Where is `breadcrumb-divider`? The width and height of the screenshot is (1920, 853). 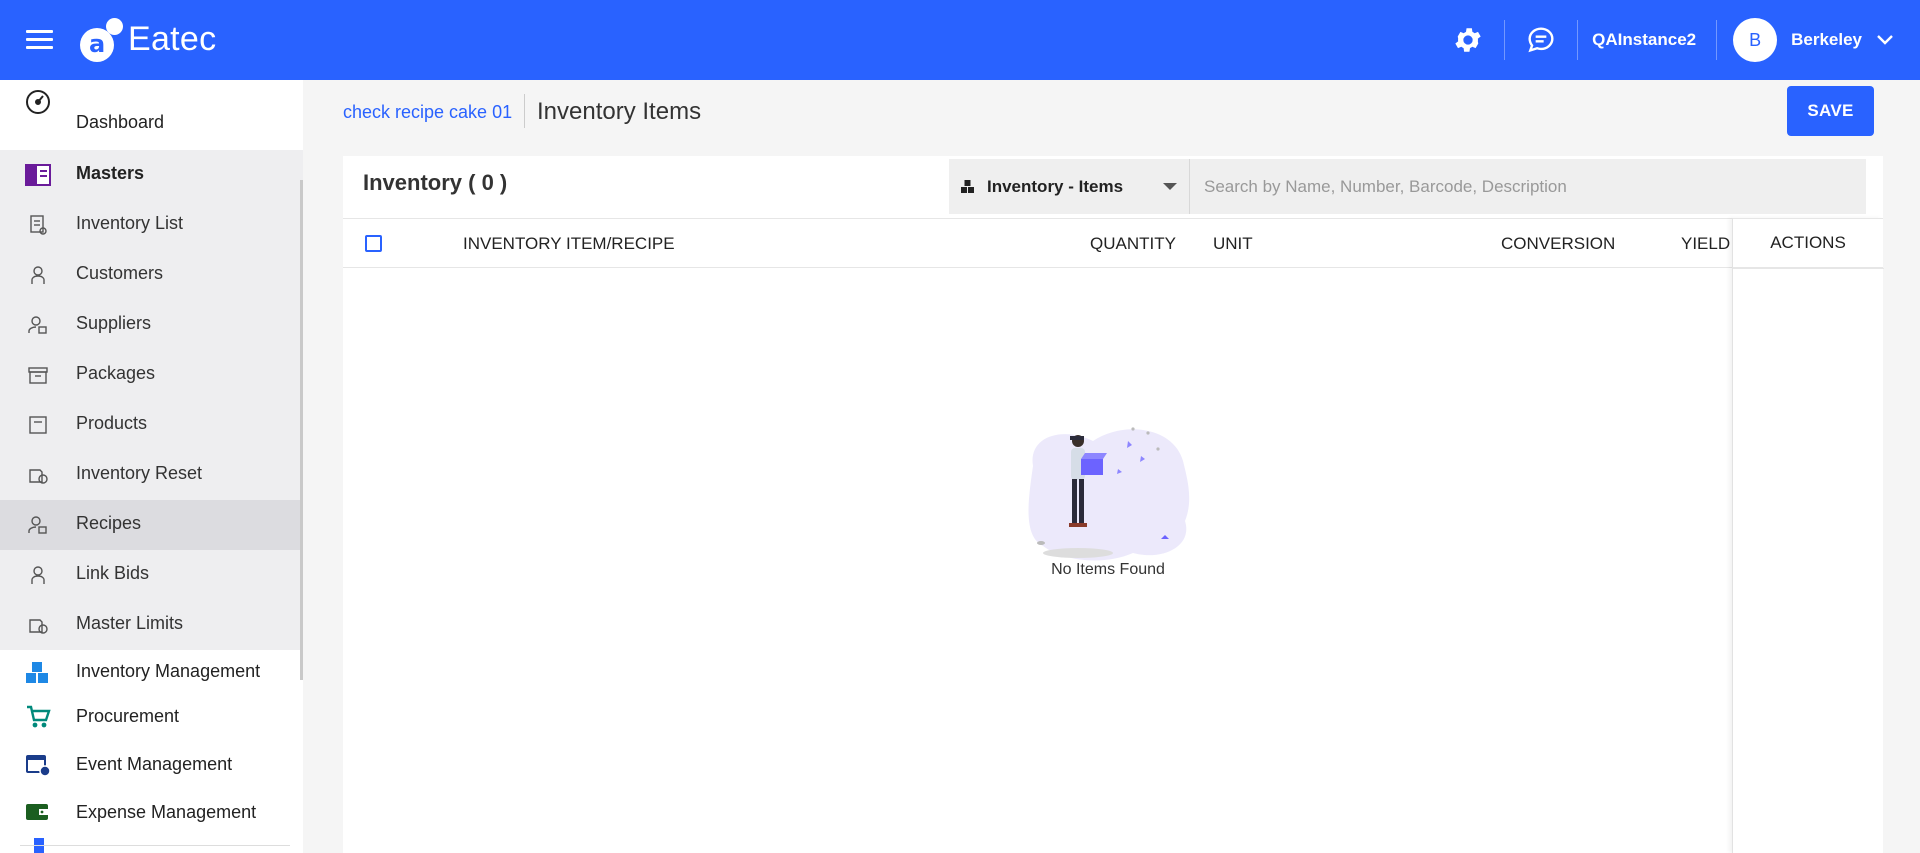 breadcrumb-divider is located at coordinates (524, 111).